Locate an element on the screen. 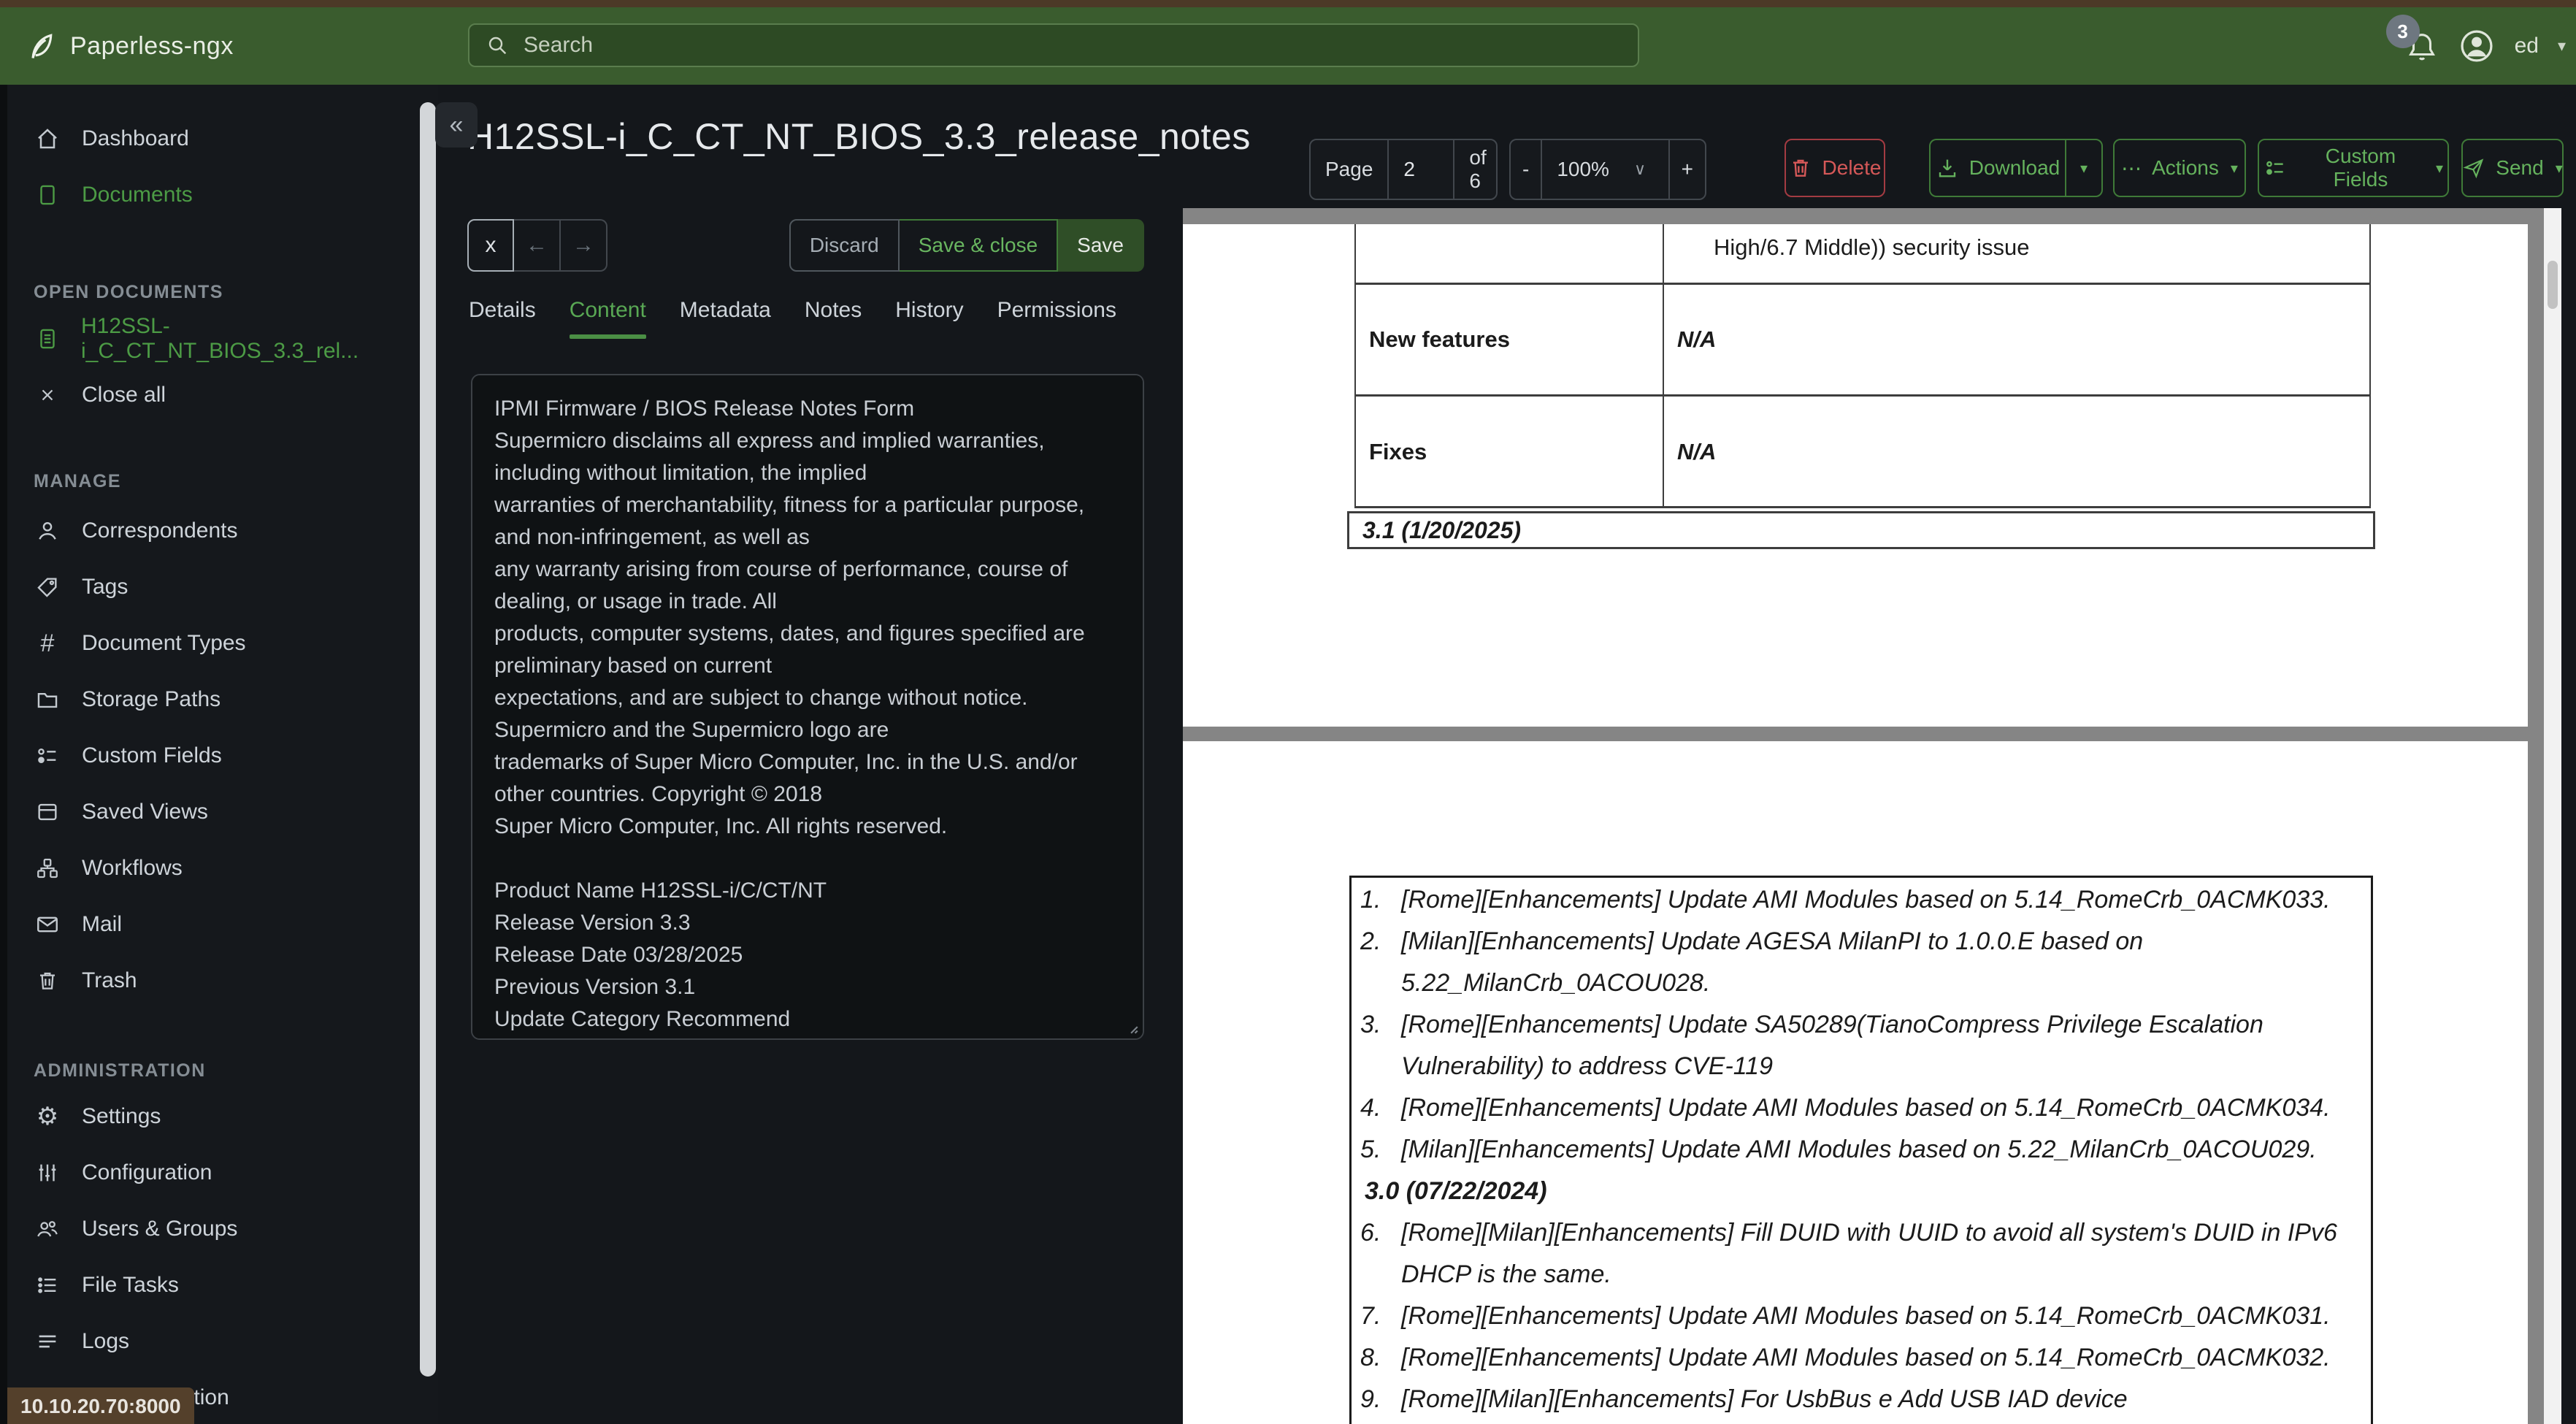 The height and width of the screenshot is (1424, 2576). left-window-edge is located at coordinates (3, 755).